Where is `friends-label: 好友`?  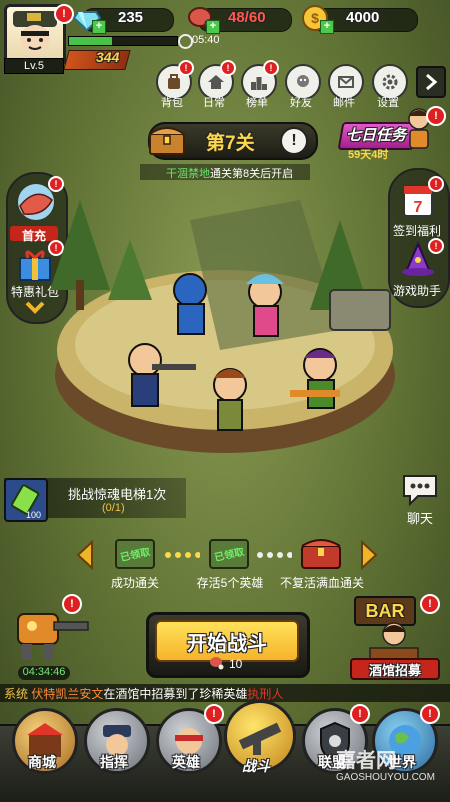 friends-label: 好友 is located at coordinates (301, 103).